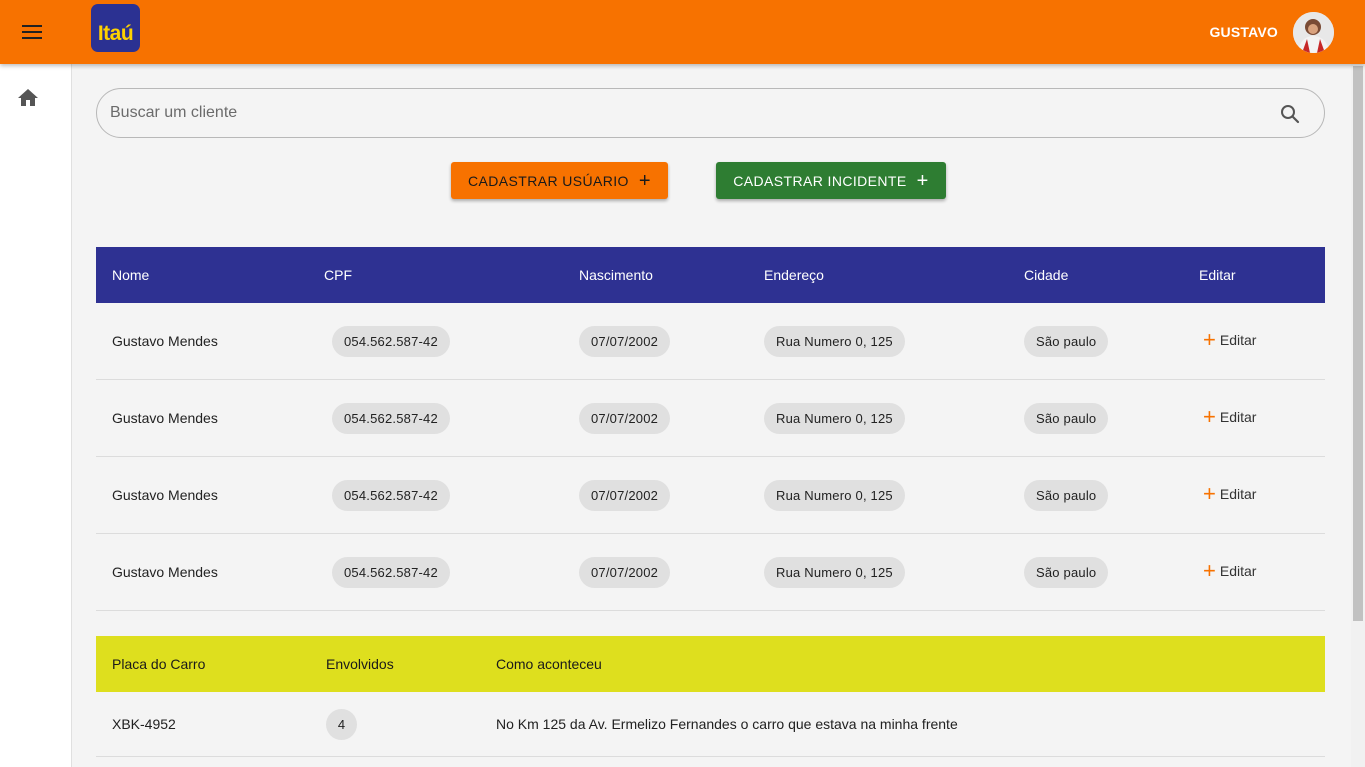  Describe the element at coordinates (338, 275) in the screenshot. I see `column-header-cpf: CPF` at that location.